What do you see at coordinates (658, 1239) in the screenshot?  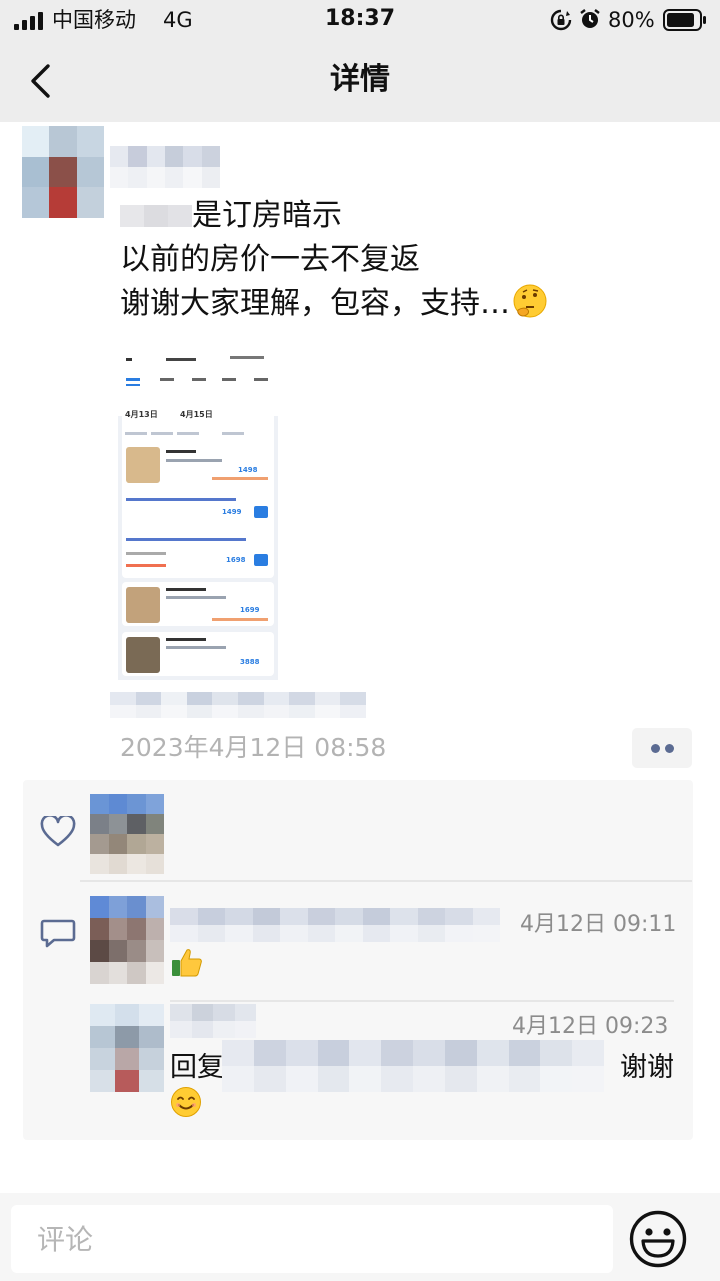 I see `emoji-button-icon` at bounding box center [658, 1239].